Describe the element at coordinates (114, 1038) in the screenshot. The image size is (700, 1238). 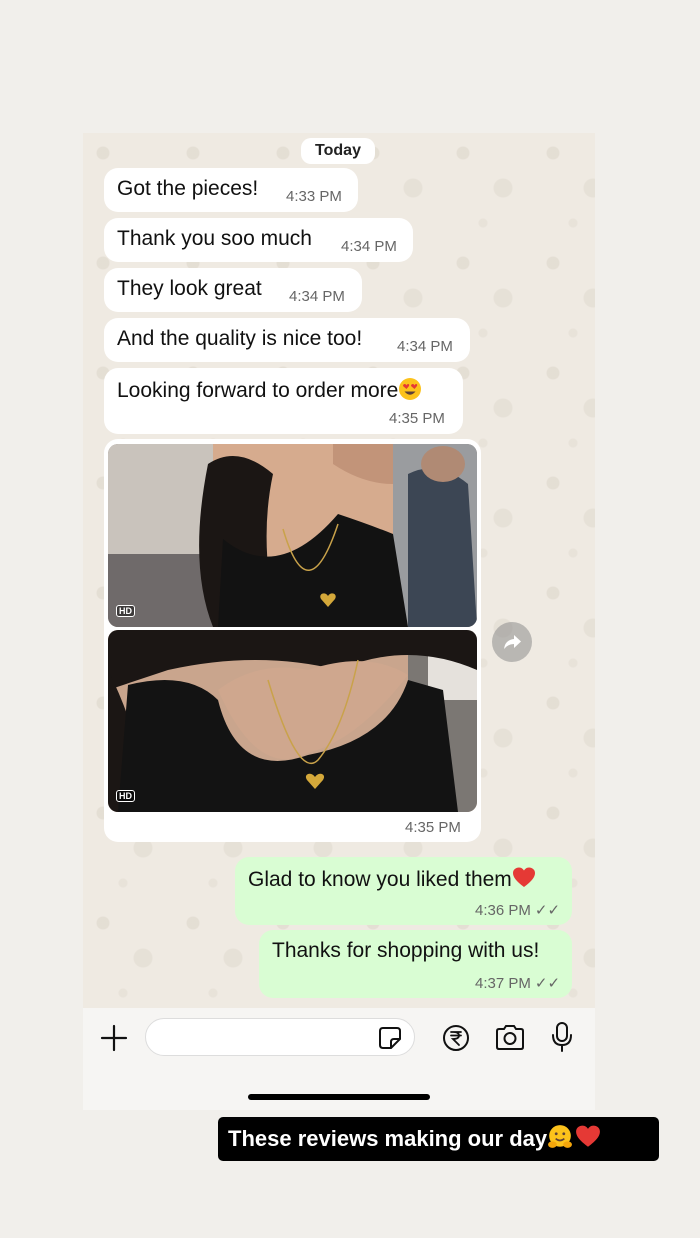
I see `plus-icon` at that location.